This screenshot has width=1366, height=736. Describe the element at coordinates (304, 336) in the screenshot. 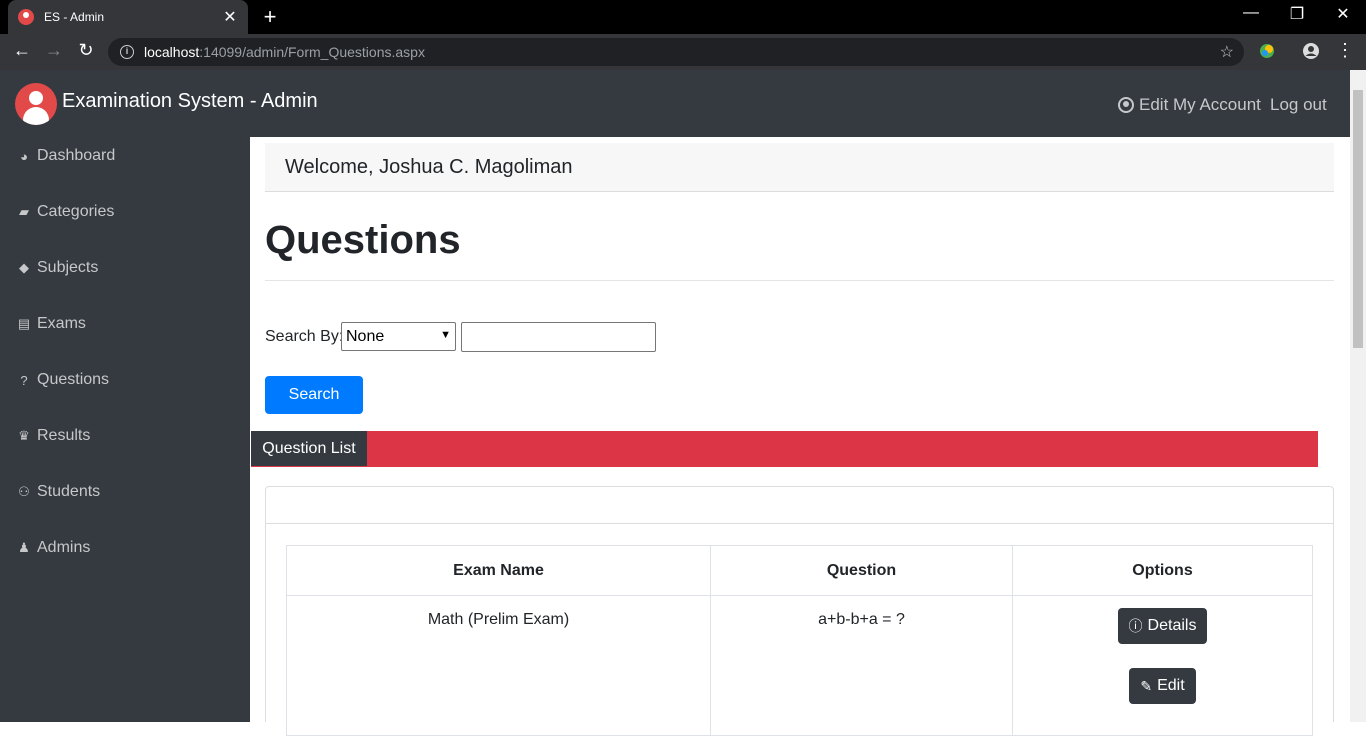

I see `search-by-label: Search By:` at that location.